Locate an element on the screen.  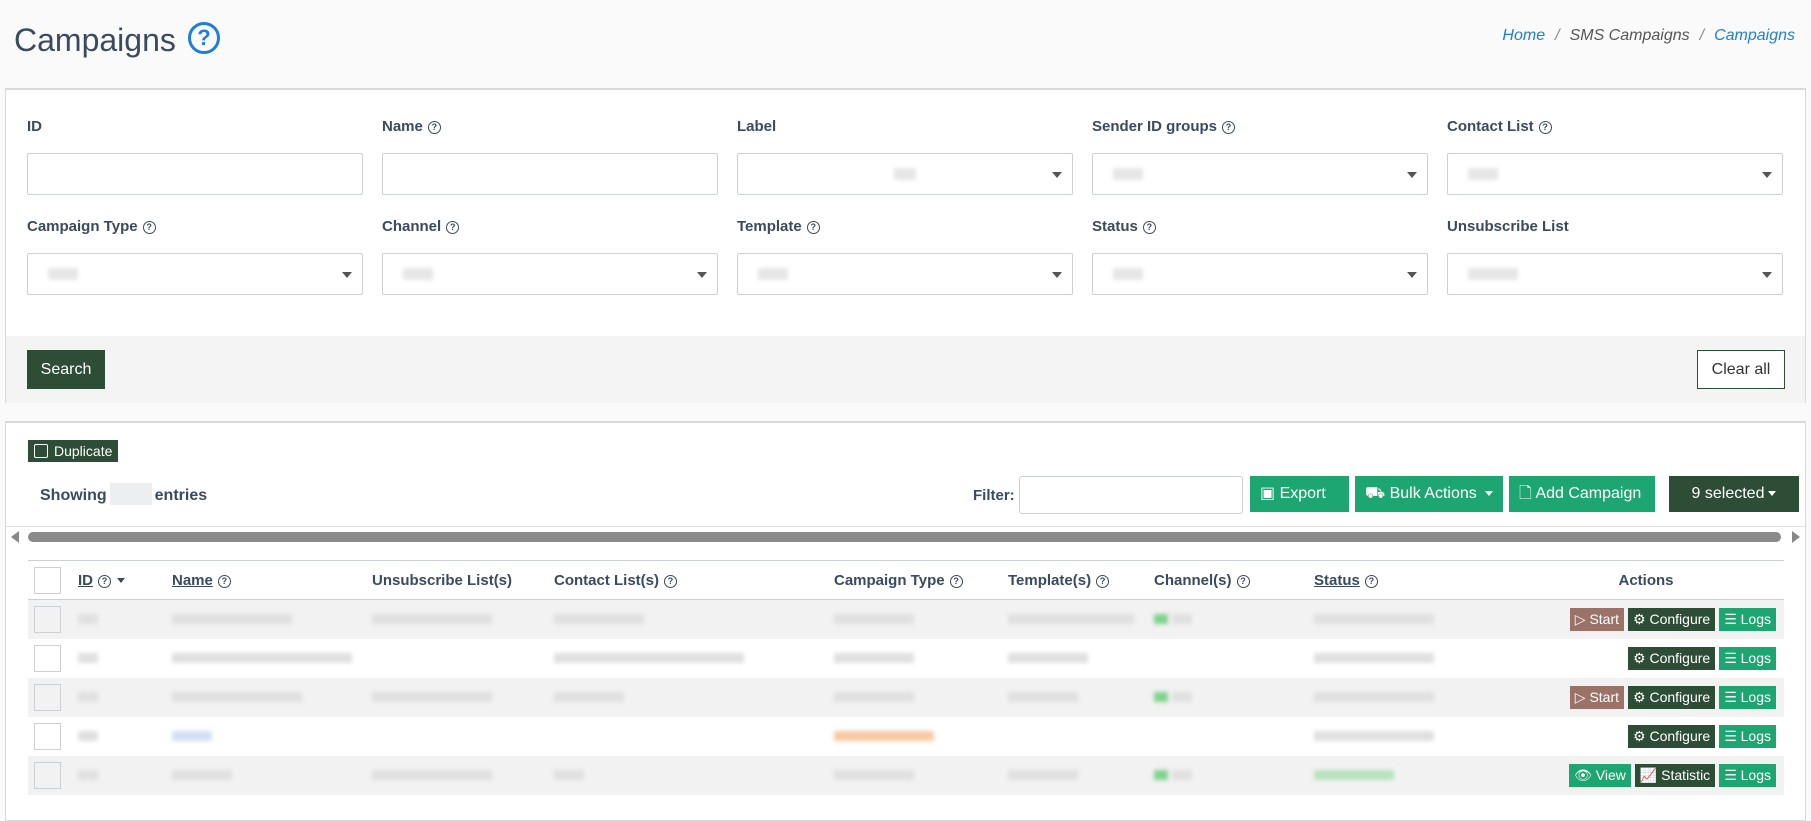
entries-info: Showing entries is located at coordinates (123, 494).